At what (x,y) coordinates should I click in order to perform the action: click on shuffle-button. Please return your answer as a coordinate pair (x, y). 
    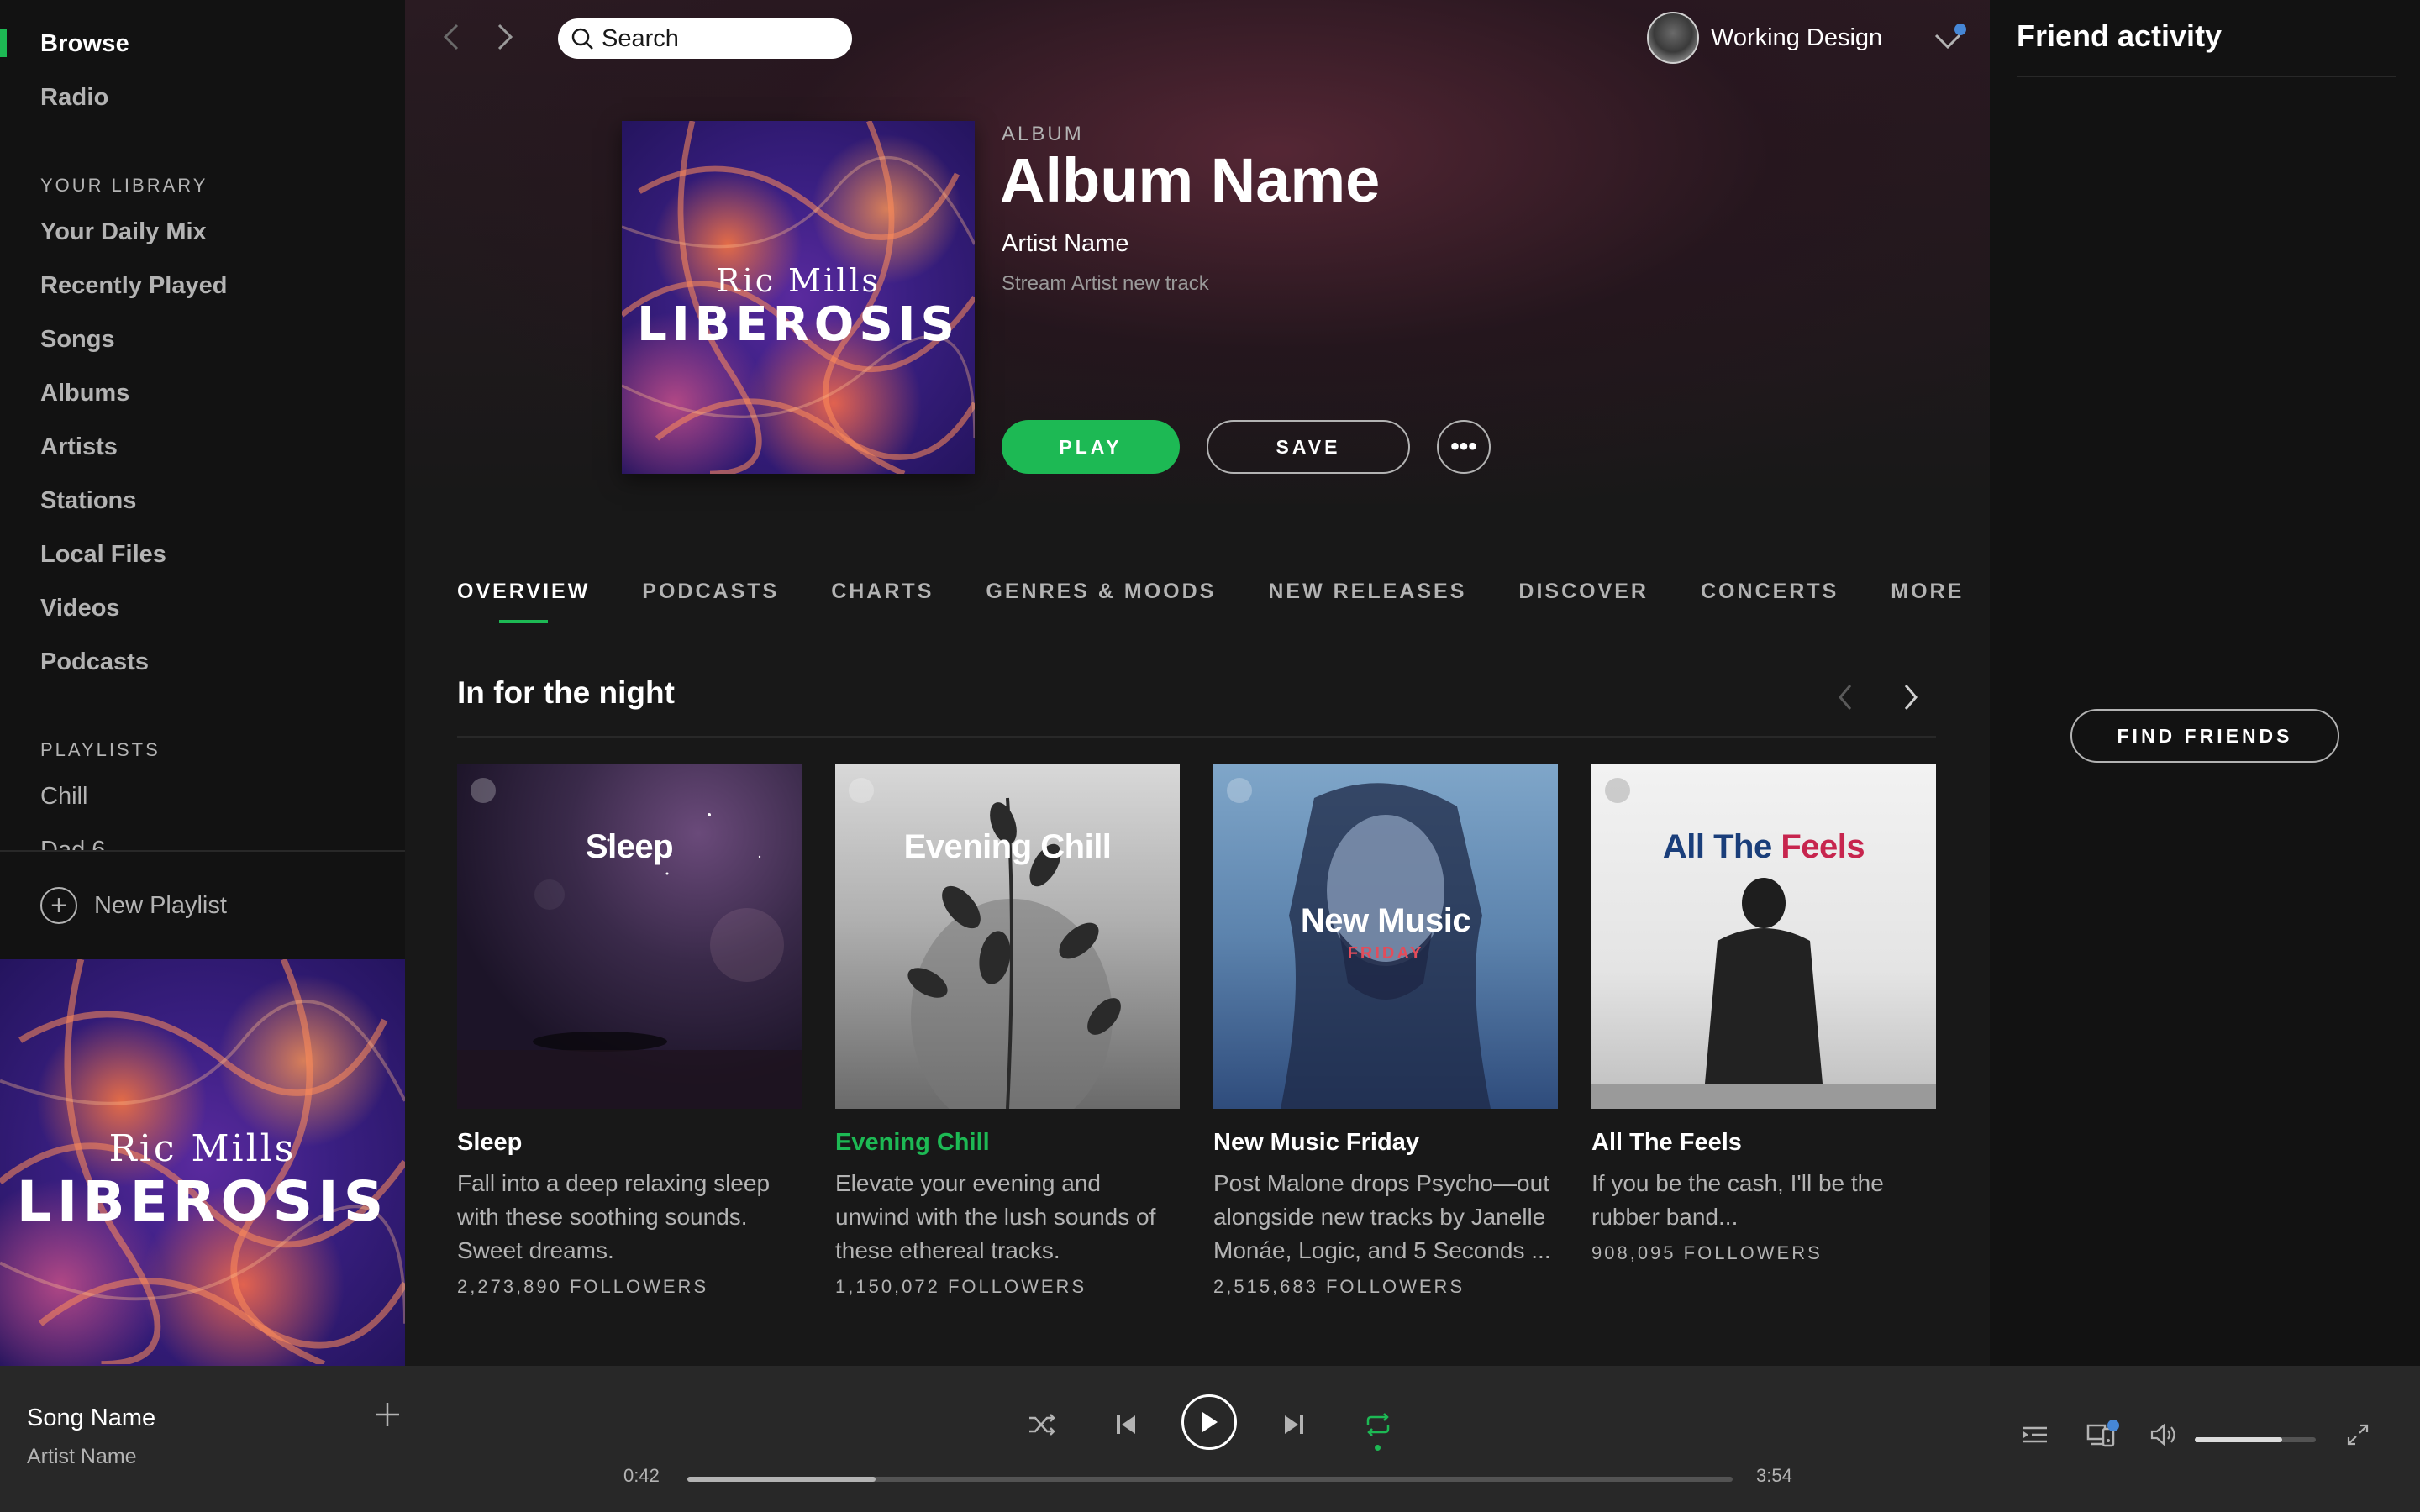
    Looking at the image, I should click on (1042, 1424).